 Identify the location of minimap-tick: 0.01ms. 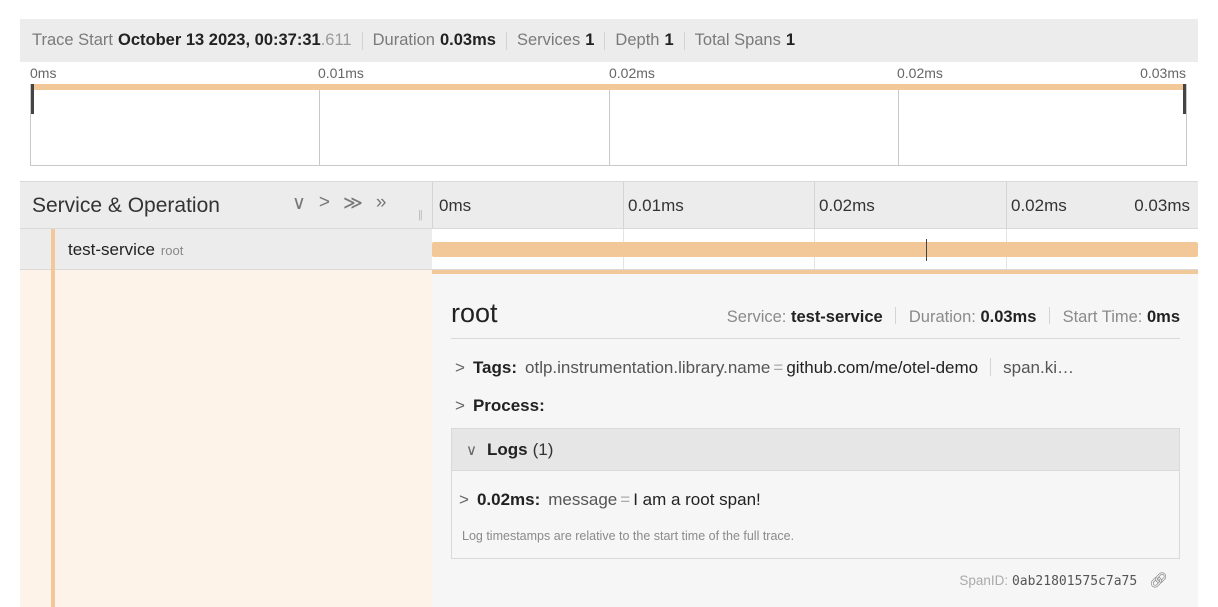
(341, 73).